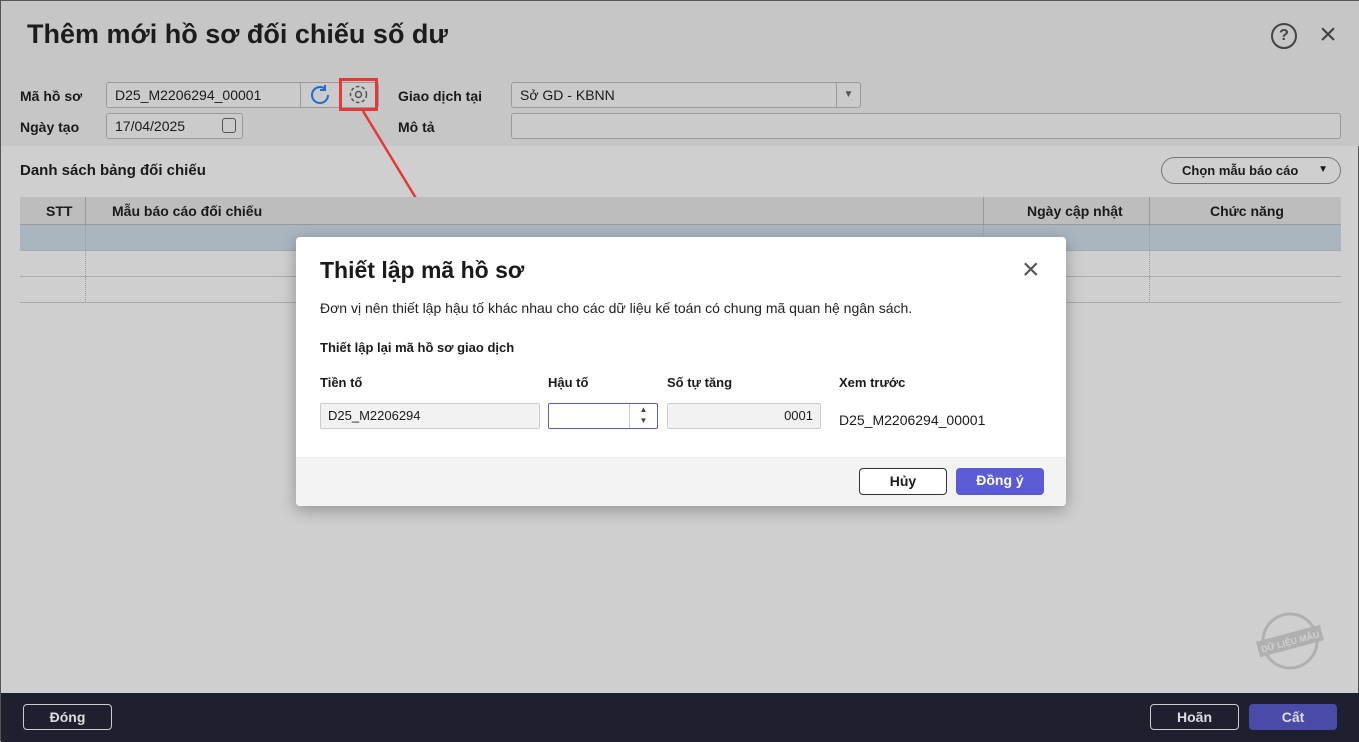 This screenshot has width=1359, height=742. Describe the element at coordinates (681, 481) in the screenshot. I see `modal-footer: Hủy Đồng ý` at that location.